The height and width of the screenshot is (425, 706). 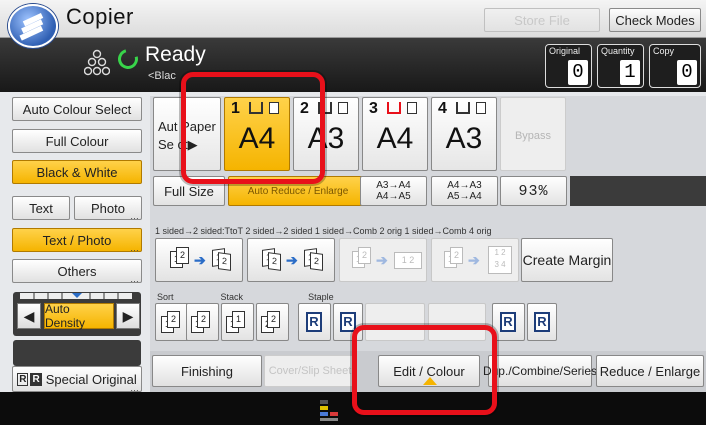 I want to click on preset-enlarge-a4-a3-button: A4→A3 A5→A4, so click(x=464, y=191).